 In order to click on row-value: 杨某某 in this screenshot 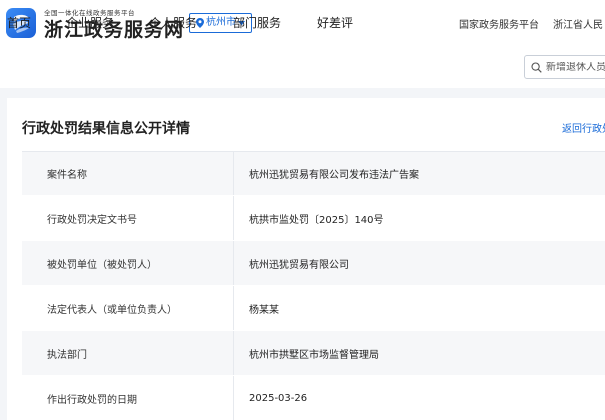, I will do `click(419, 308)`.